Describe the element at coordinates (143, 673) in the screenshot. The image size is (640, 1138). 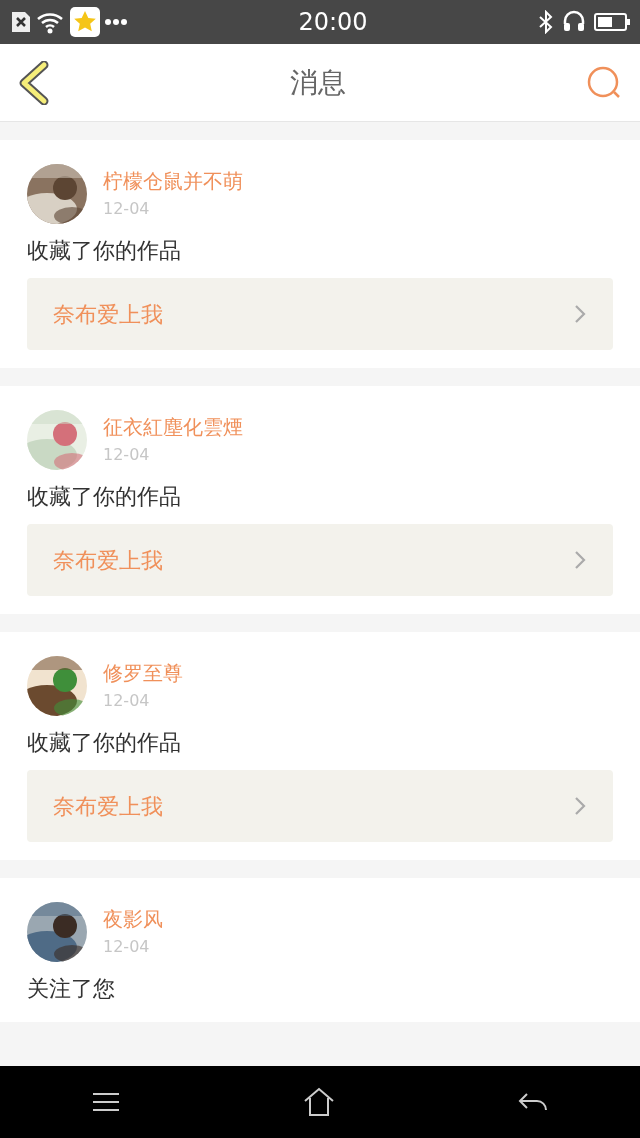
I see `user-name: 修罗至尊` at that location.